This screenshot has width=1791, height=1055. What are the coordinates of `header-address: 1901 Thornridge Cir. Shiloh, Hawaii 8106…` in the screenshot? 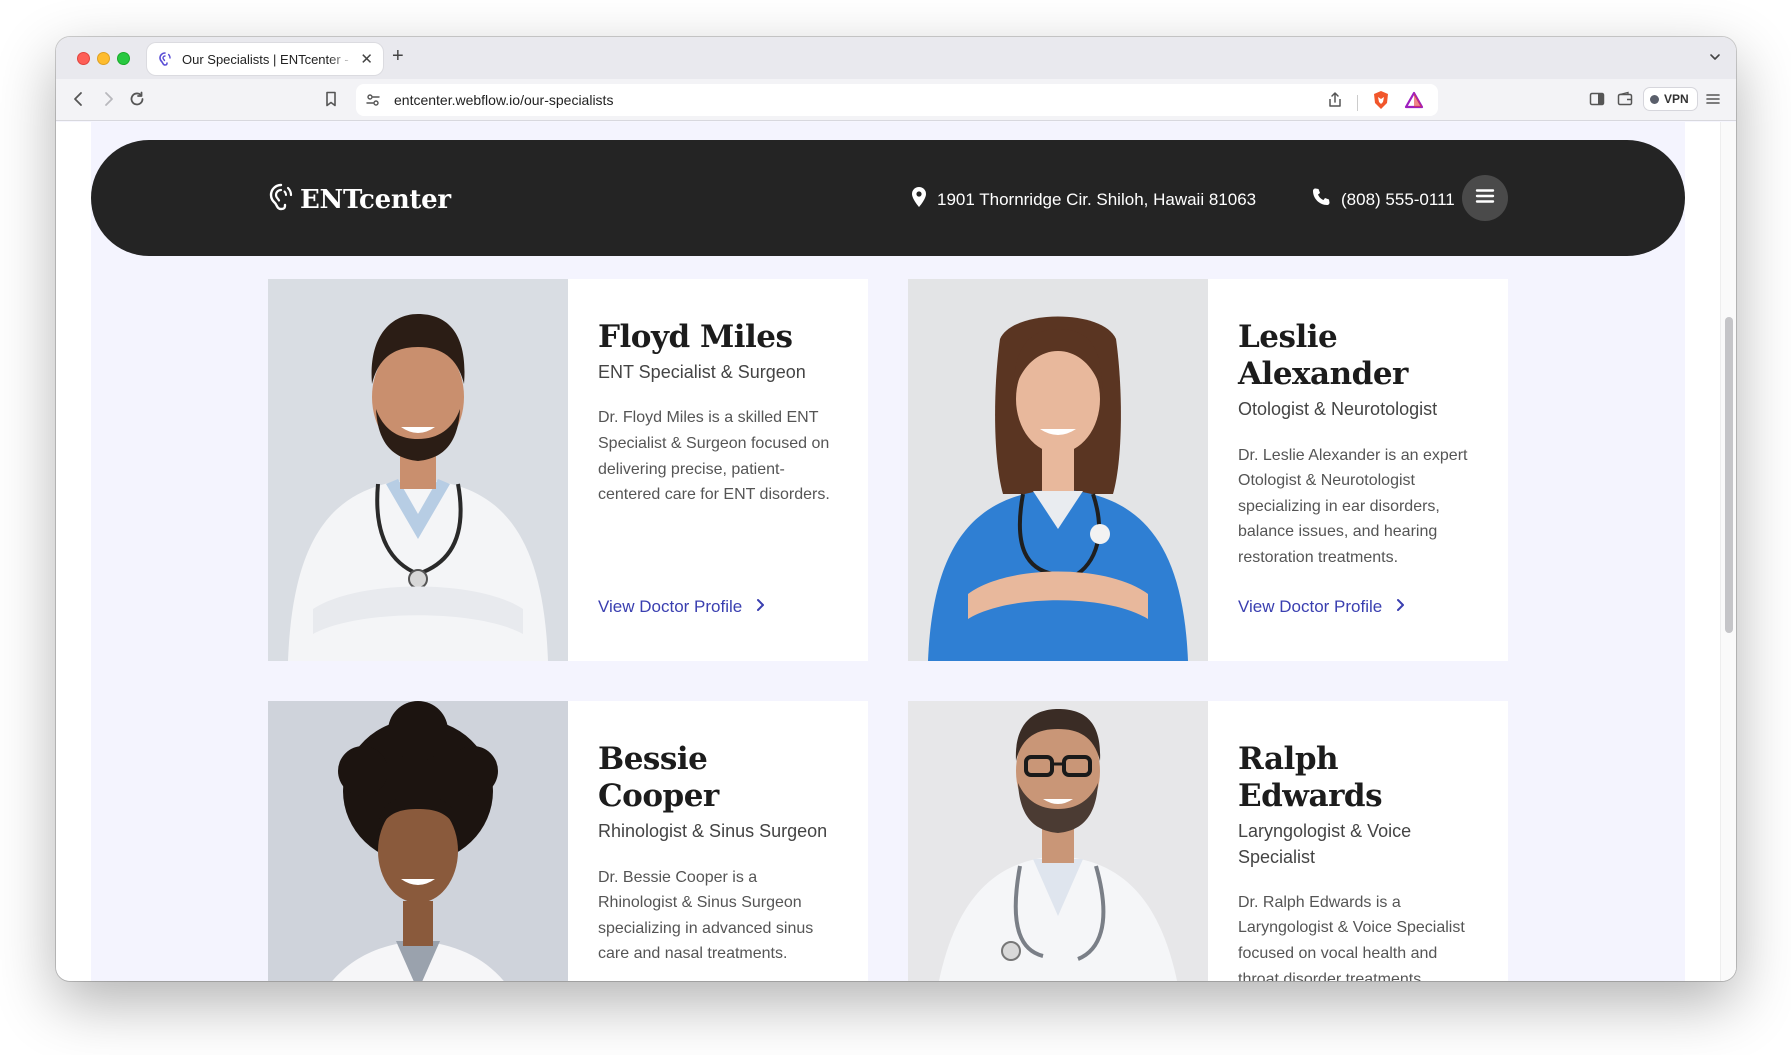 It's located at (1083, 199).